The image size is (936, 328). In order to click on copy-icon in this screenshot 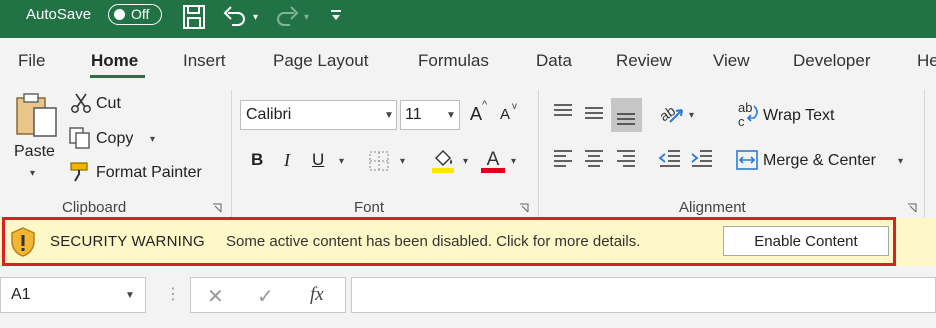, I will do `click(80, 138)`.